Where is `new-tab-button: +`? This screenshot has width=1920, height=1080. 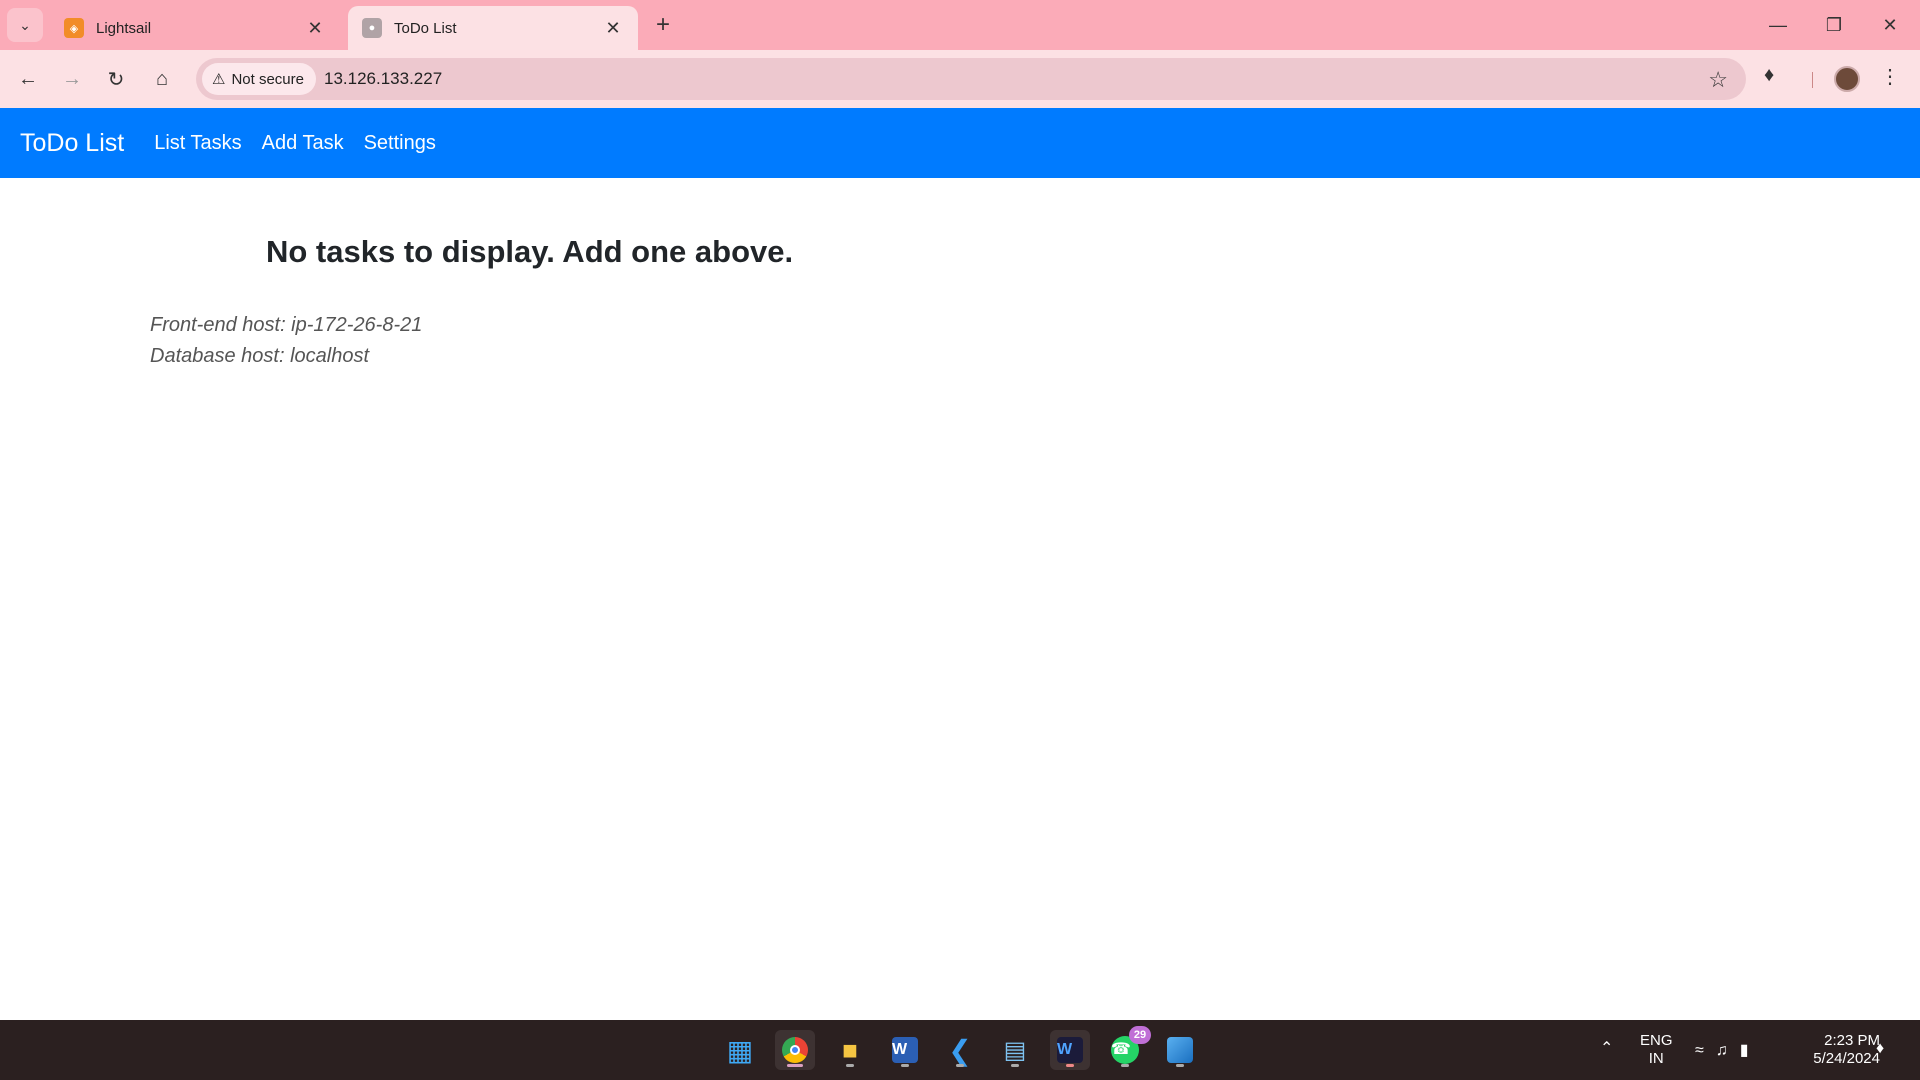
new-tab-button: + is located at coordinates (663, 25).